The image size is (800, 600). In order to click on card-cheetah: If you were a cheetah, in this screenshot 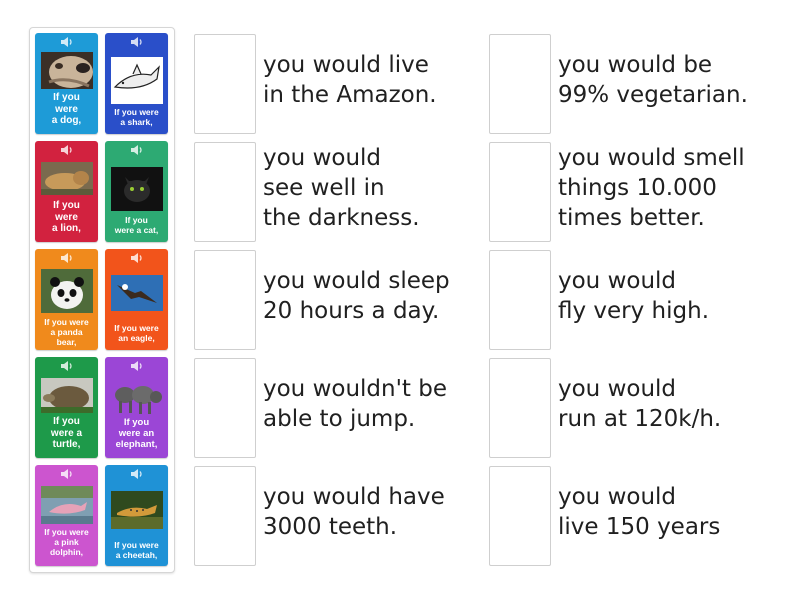, I will do `click(136, 515)`.